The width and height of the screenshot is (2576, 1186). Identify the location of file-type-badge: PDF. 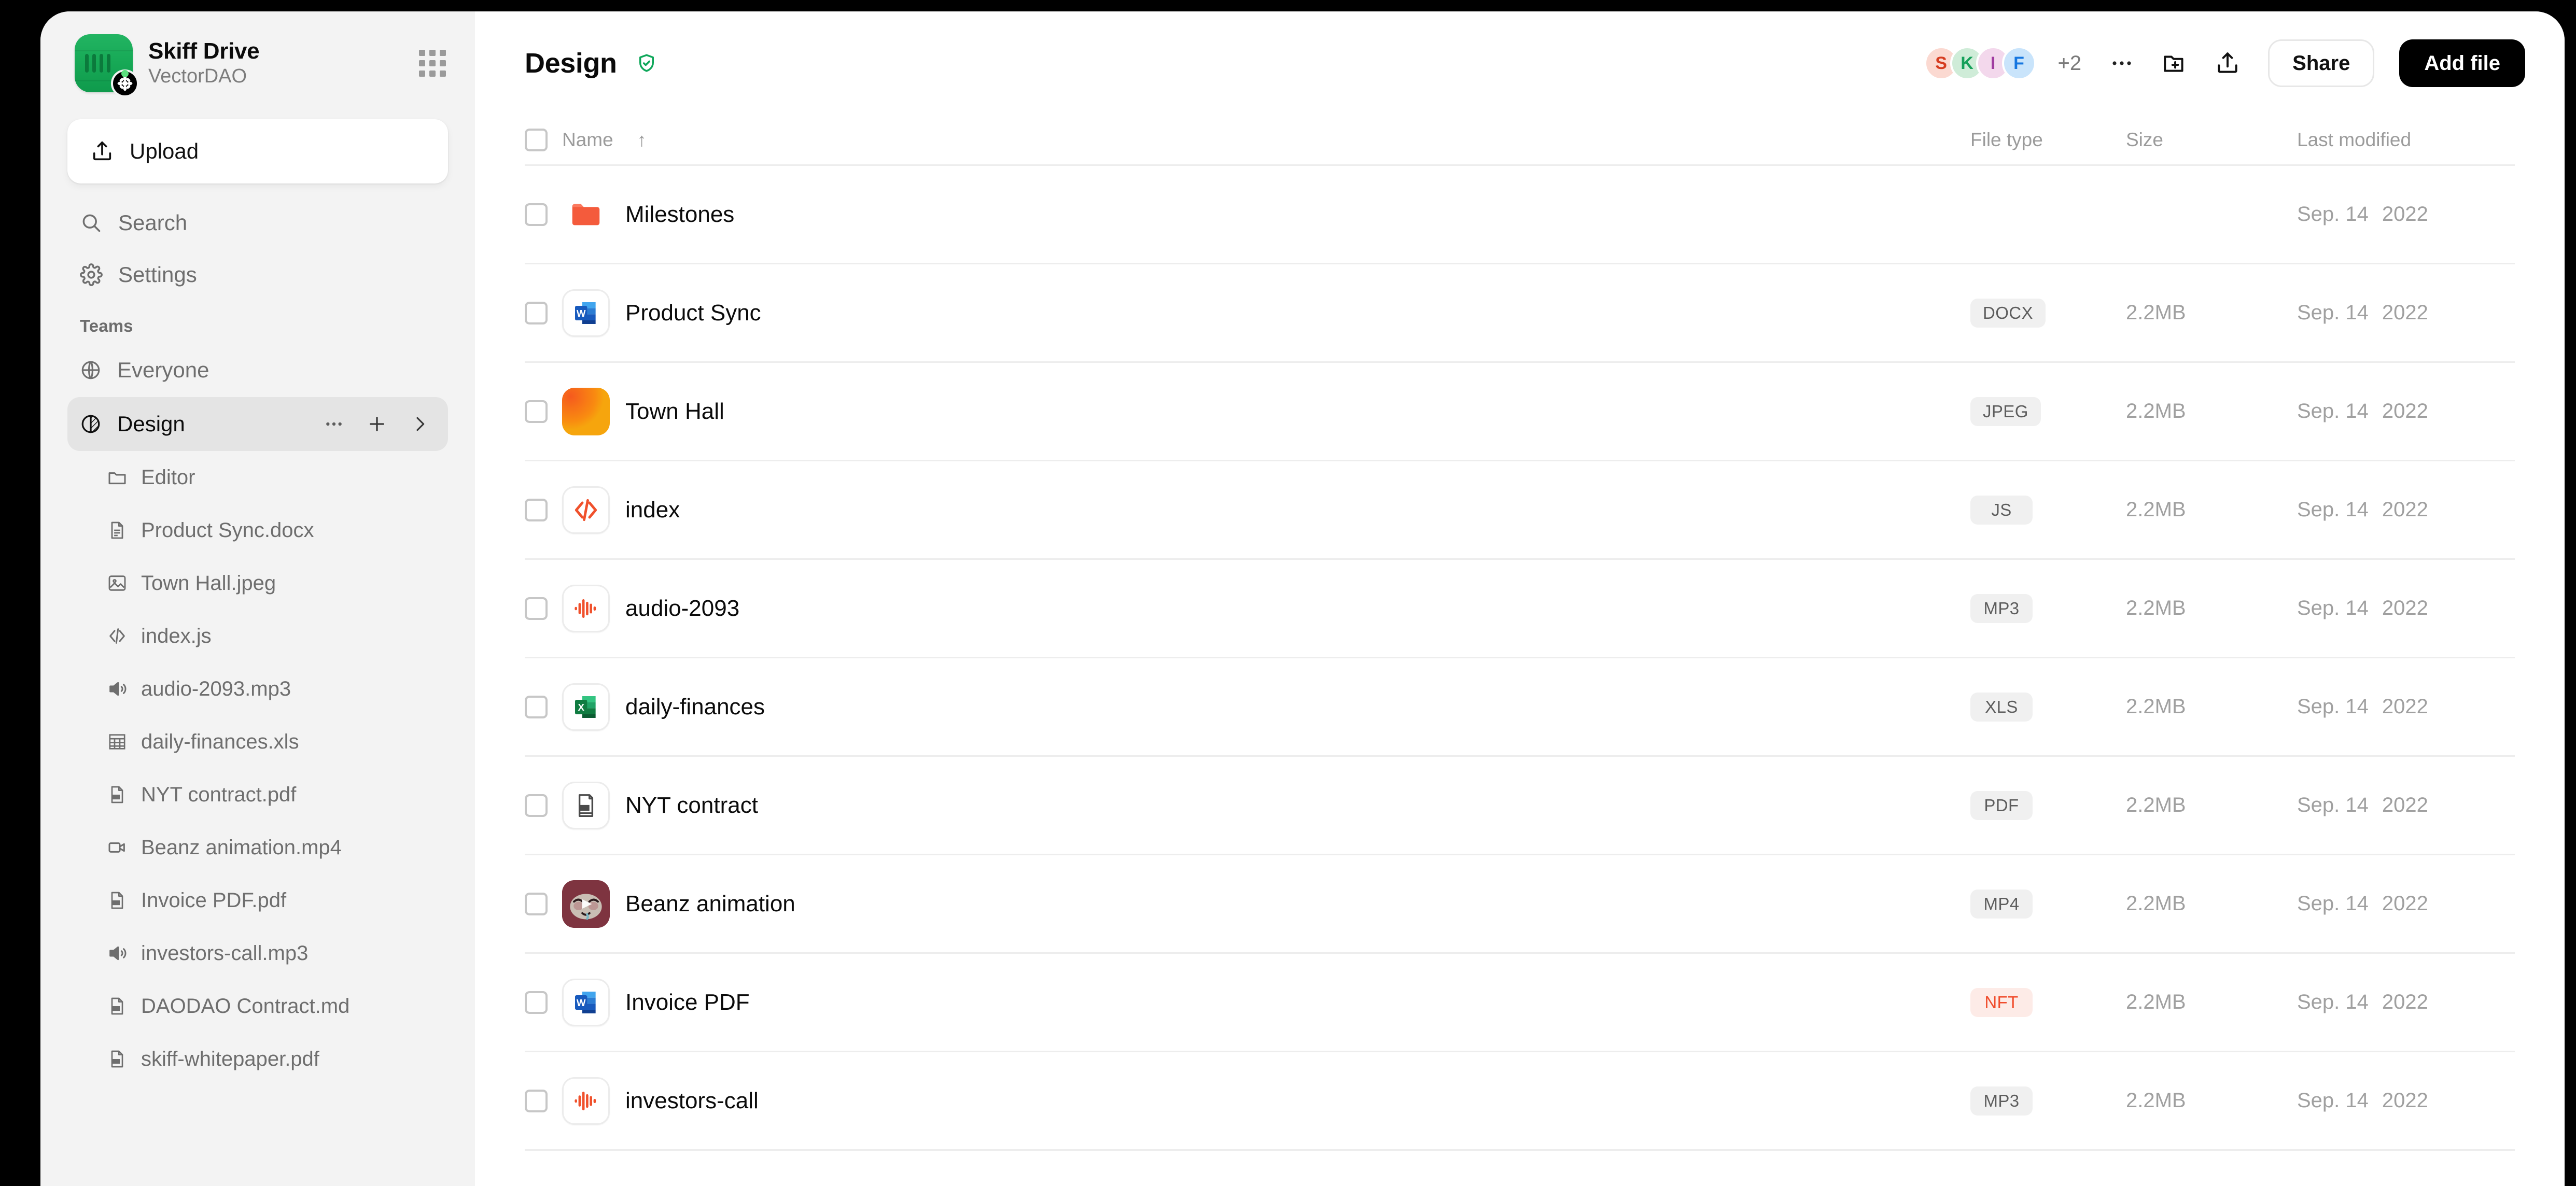
(2001, 805).